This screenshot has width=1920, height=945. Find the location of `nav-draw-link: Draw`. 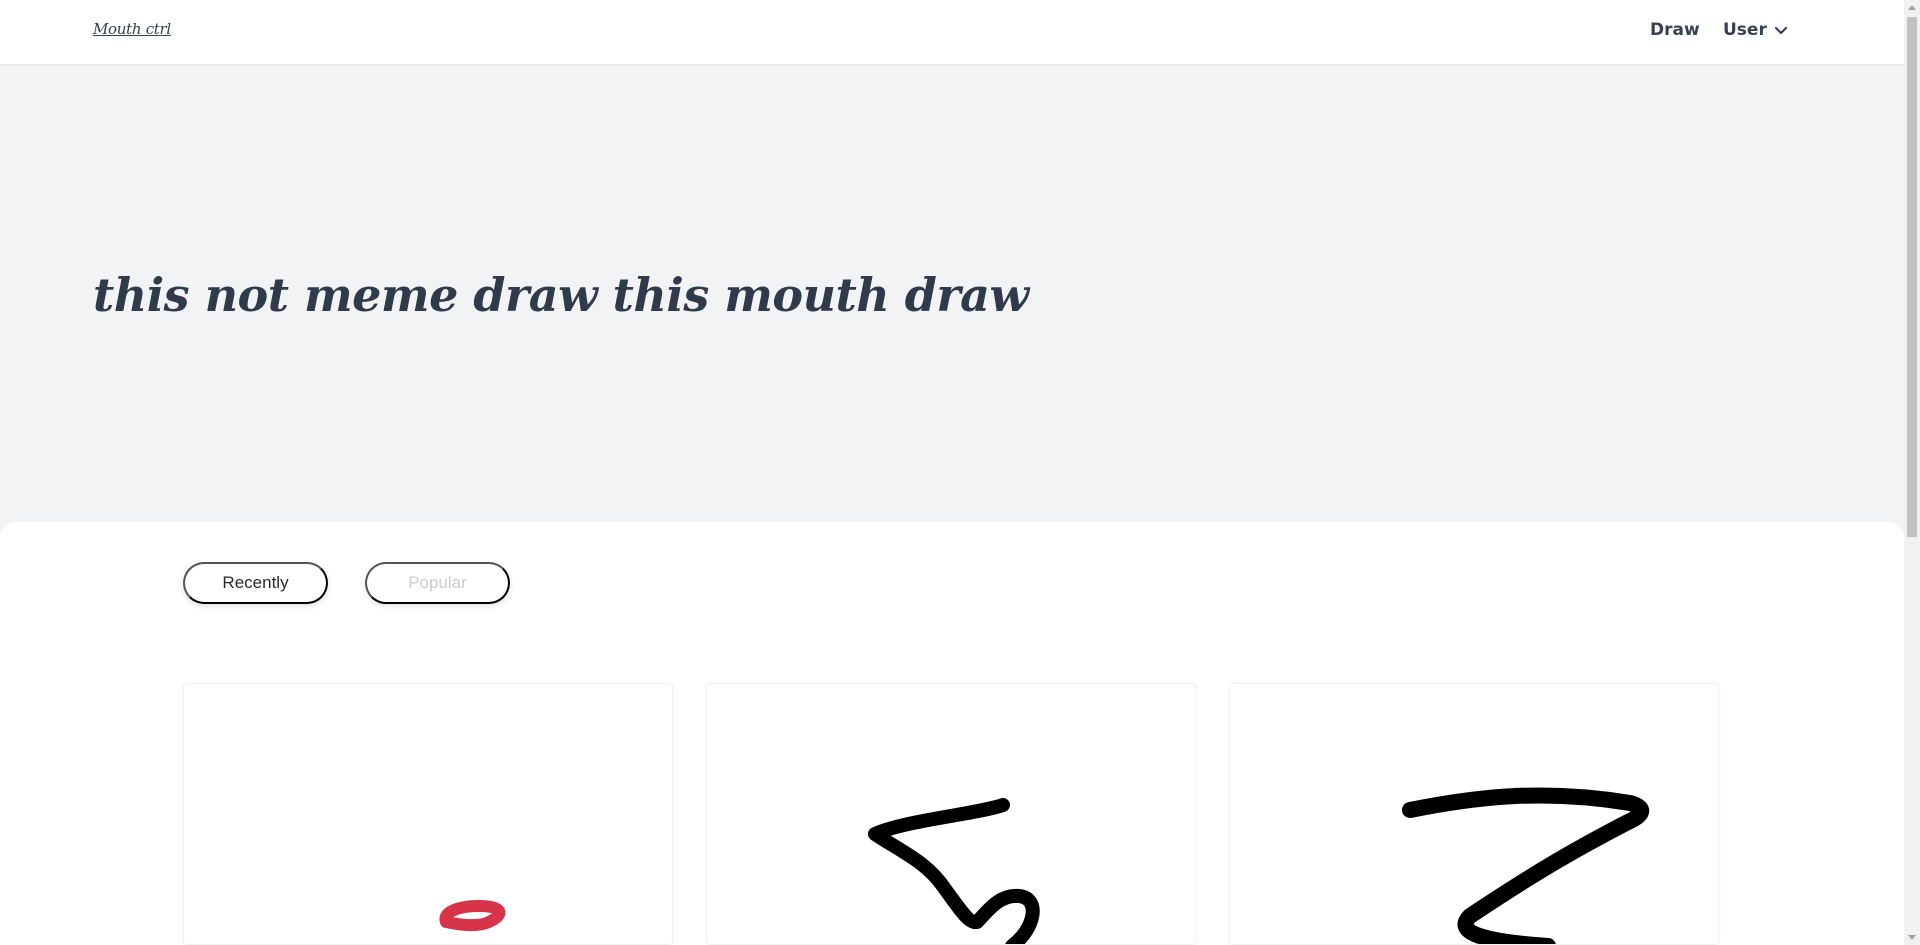

nav-draw-link: Draw is located at coordinates (1675, 30).